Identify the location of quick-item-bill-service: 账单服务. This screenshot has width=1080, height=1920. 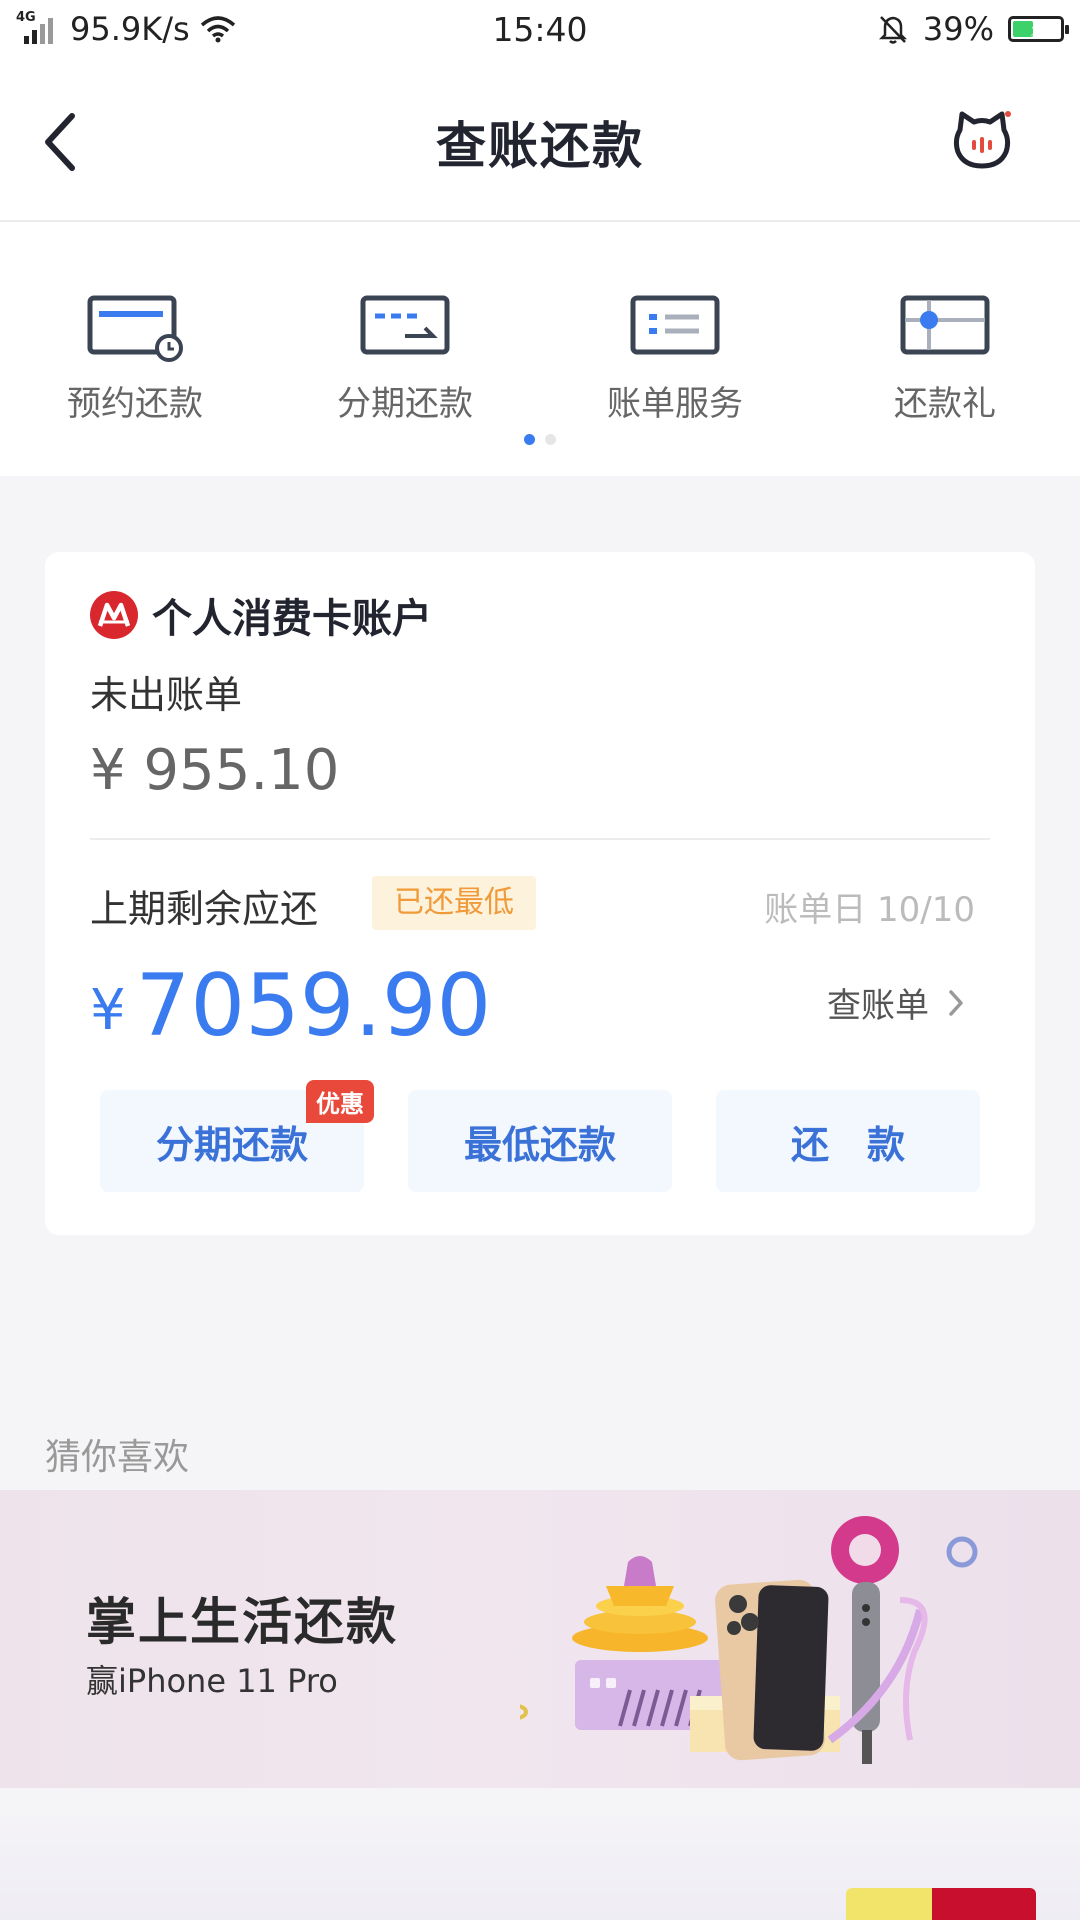
(675, 358).